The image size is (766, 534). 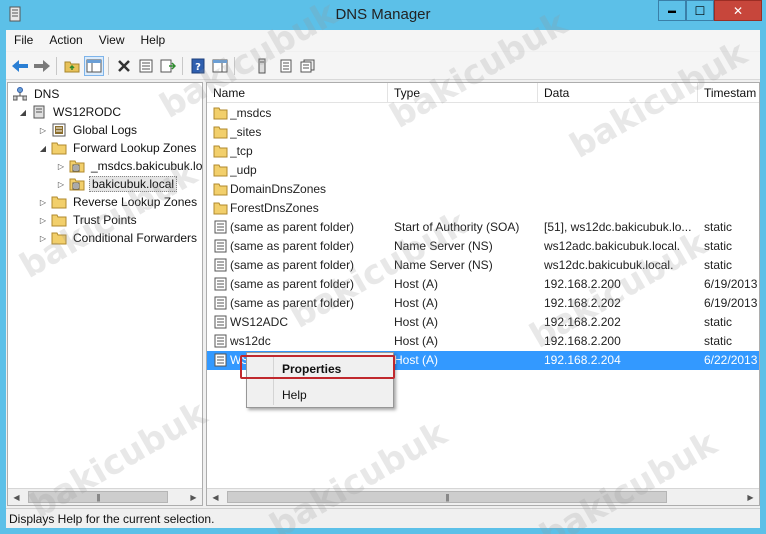 What do you see at coordinates (483, 189) in the screenshot?
I see `table-row: DomainDnsZones` at bounding box center [483, 189].